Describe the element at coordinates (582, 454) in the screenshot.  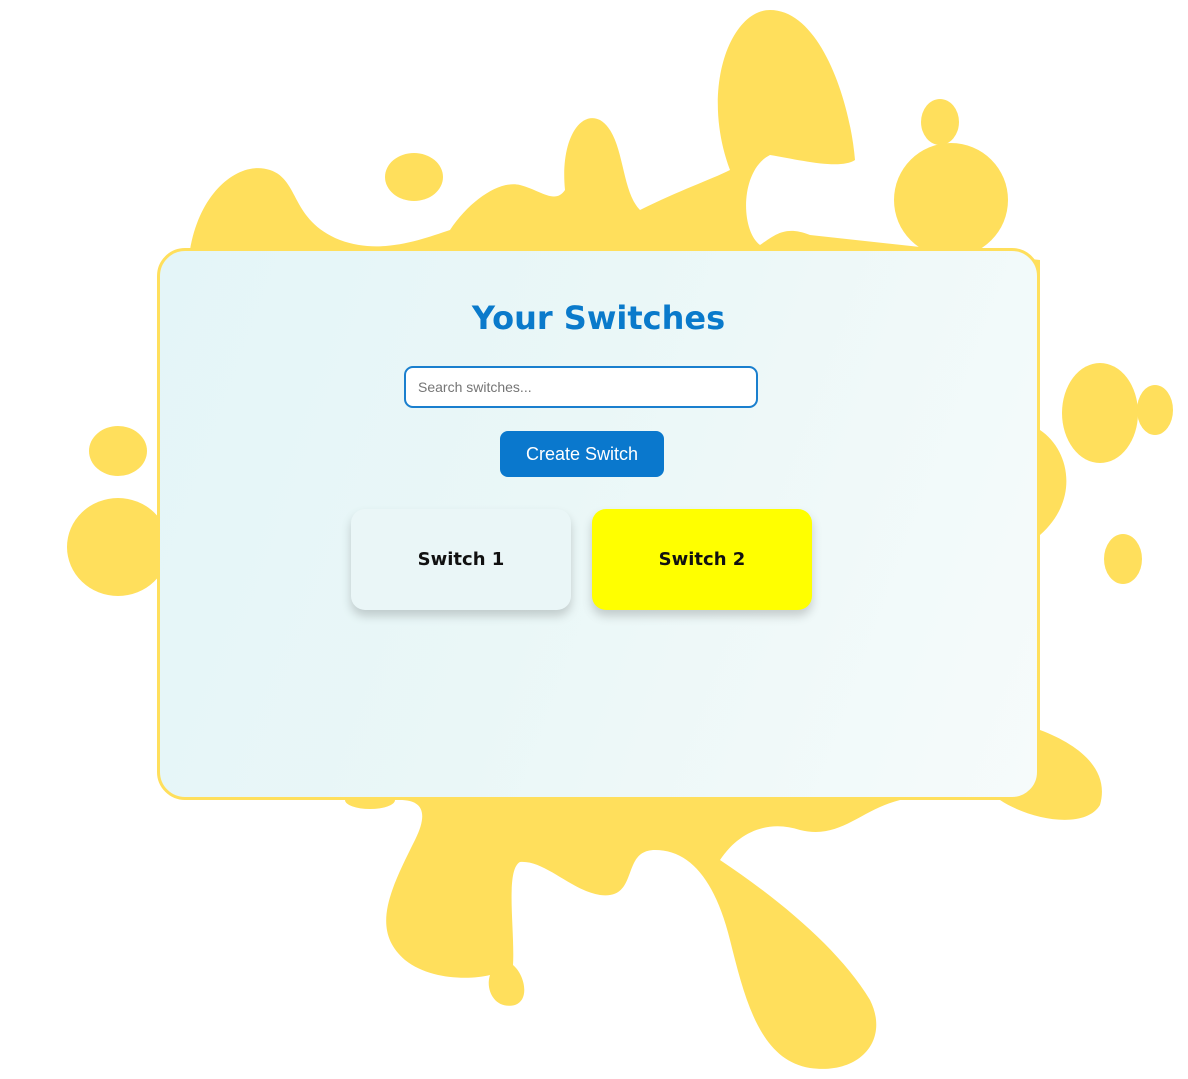
I see `create-switch-button: Create Switch` at that location.